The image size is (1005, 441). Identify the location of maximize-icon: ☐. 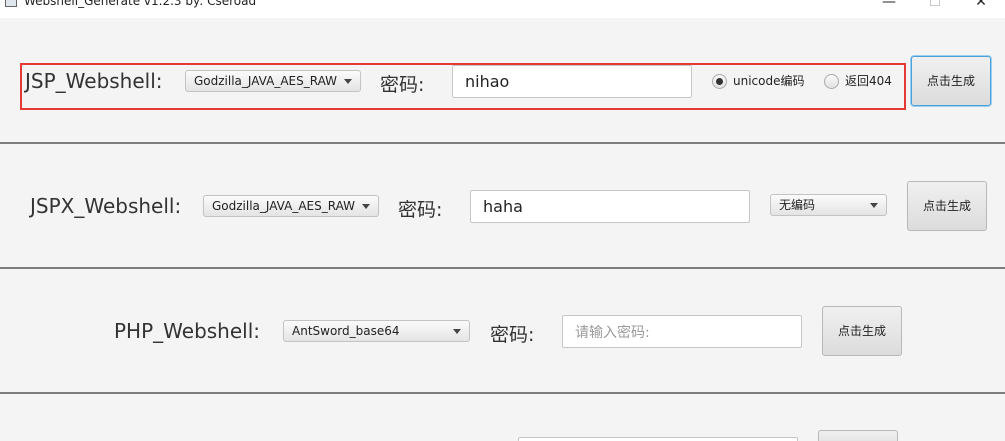
(935, 6).